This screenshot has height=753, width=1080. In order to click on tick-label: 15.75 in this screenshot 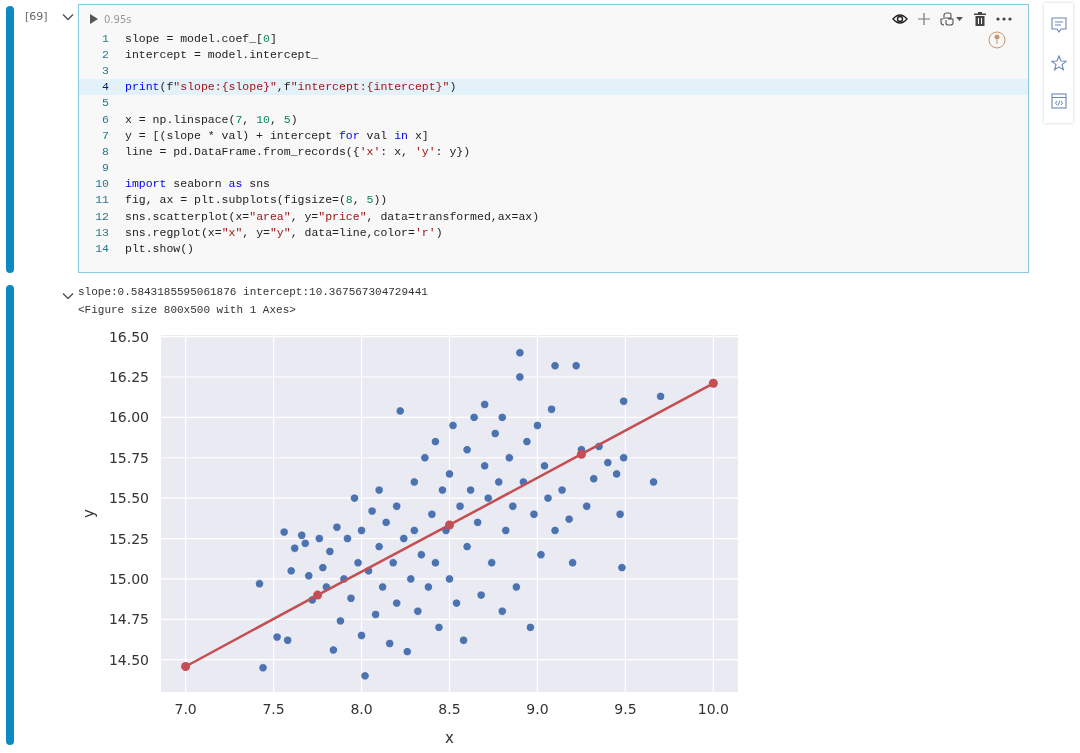, I will do `click(128, 457)`.